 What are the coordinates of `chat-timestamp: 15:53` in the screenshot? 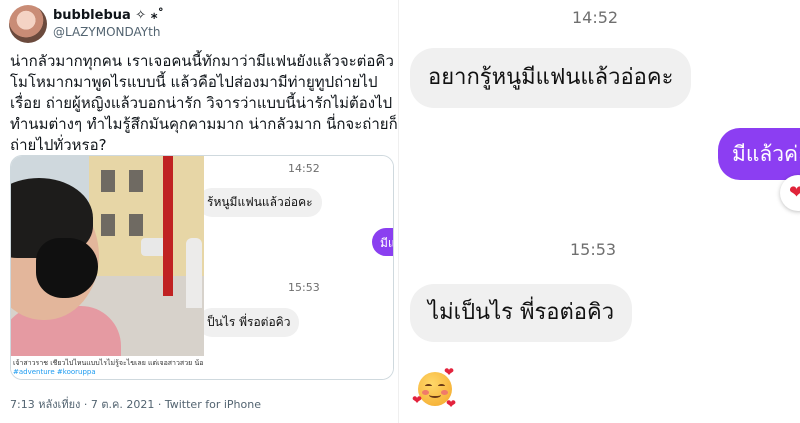 It's located at (593, 249).